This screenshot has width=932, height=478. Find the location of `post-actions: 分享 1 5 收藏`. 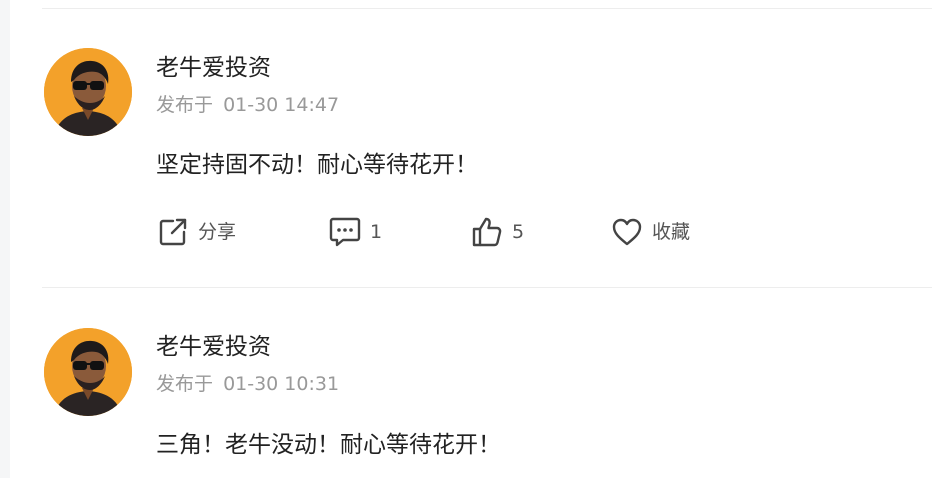

post-actions: 分享 1 5 收藏 is located at coordinates (506, 232).